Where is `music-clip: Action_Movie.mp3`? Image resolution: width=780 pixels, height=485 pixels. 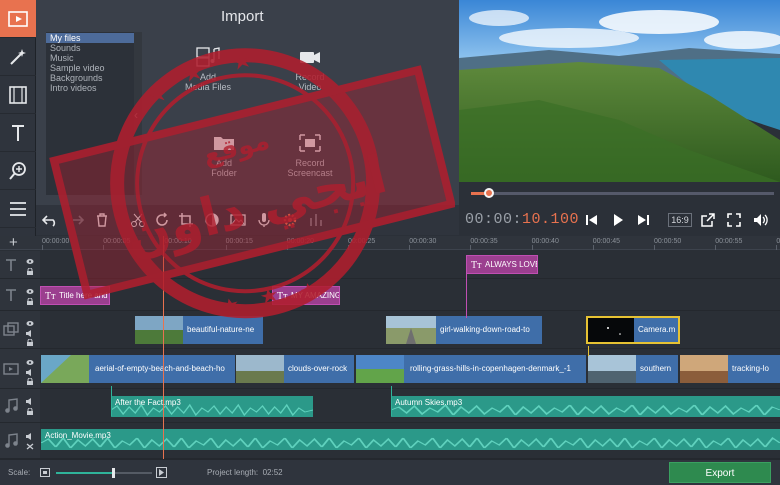 music-clip: Action_Movie.mp3 is located at coordinates (410, 439).